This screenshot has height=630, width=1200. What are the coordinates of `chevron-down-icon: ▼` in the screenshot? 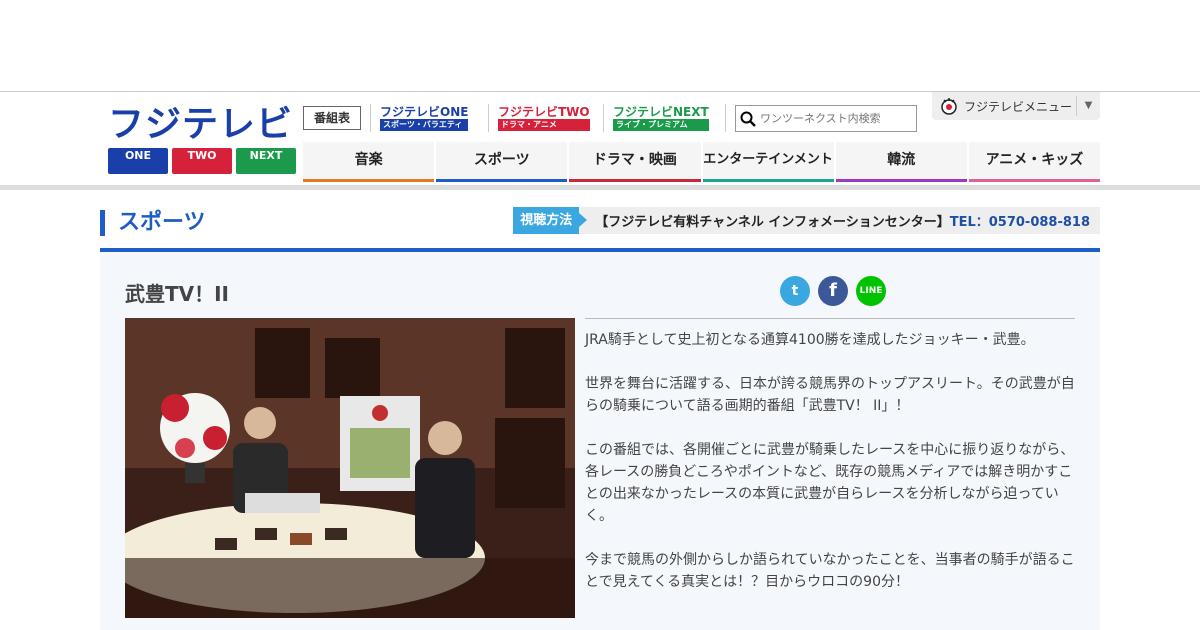 It's located at (1088, 106).